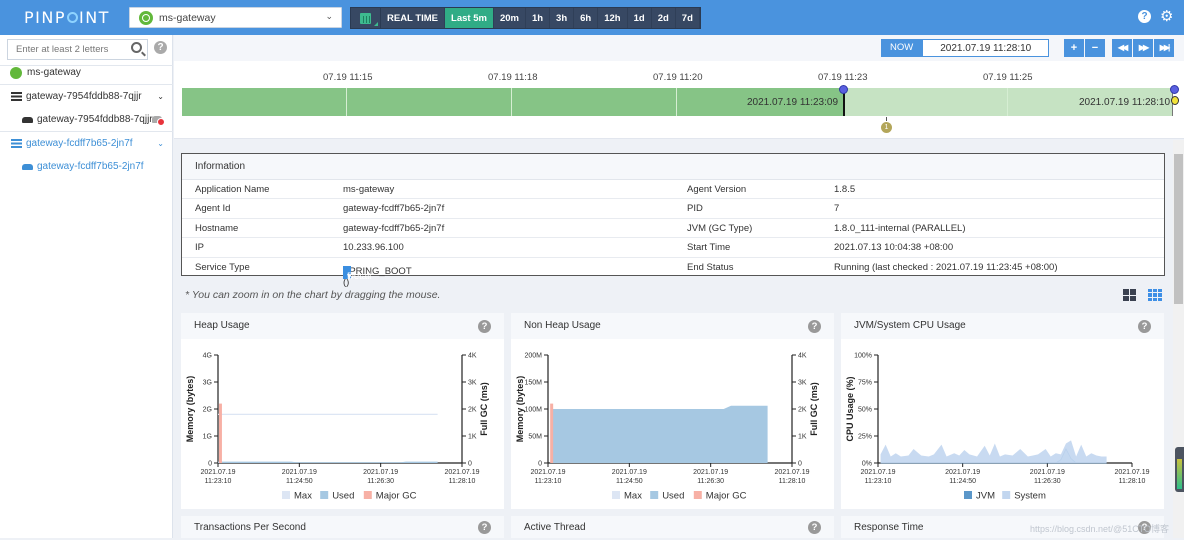 This screenshot has height=540, width=1184. I want to click on scrollbar-thumb, so click(1178, 229).